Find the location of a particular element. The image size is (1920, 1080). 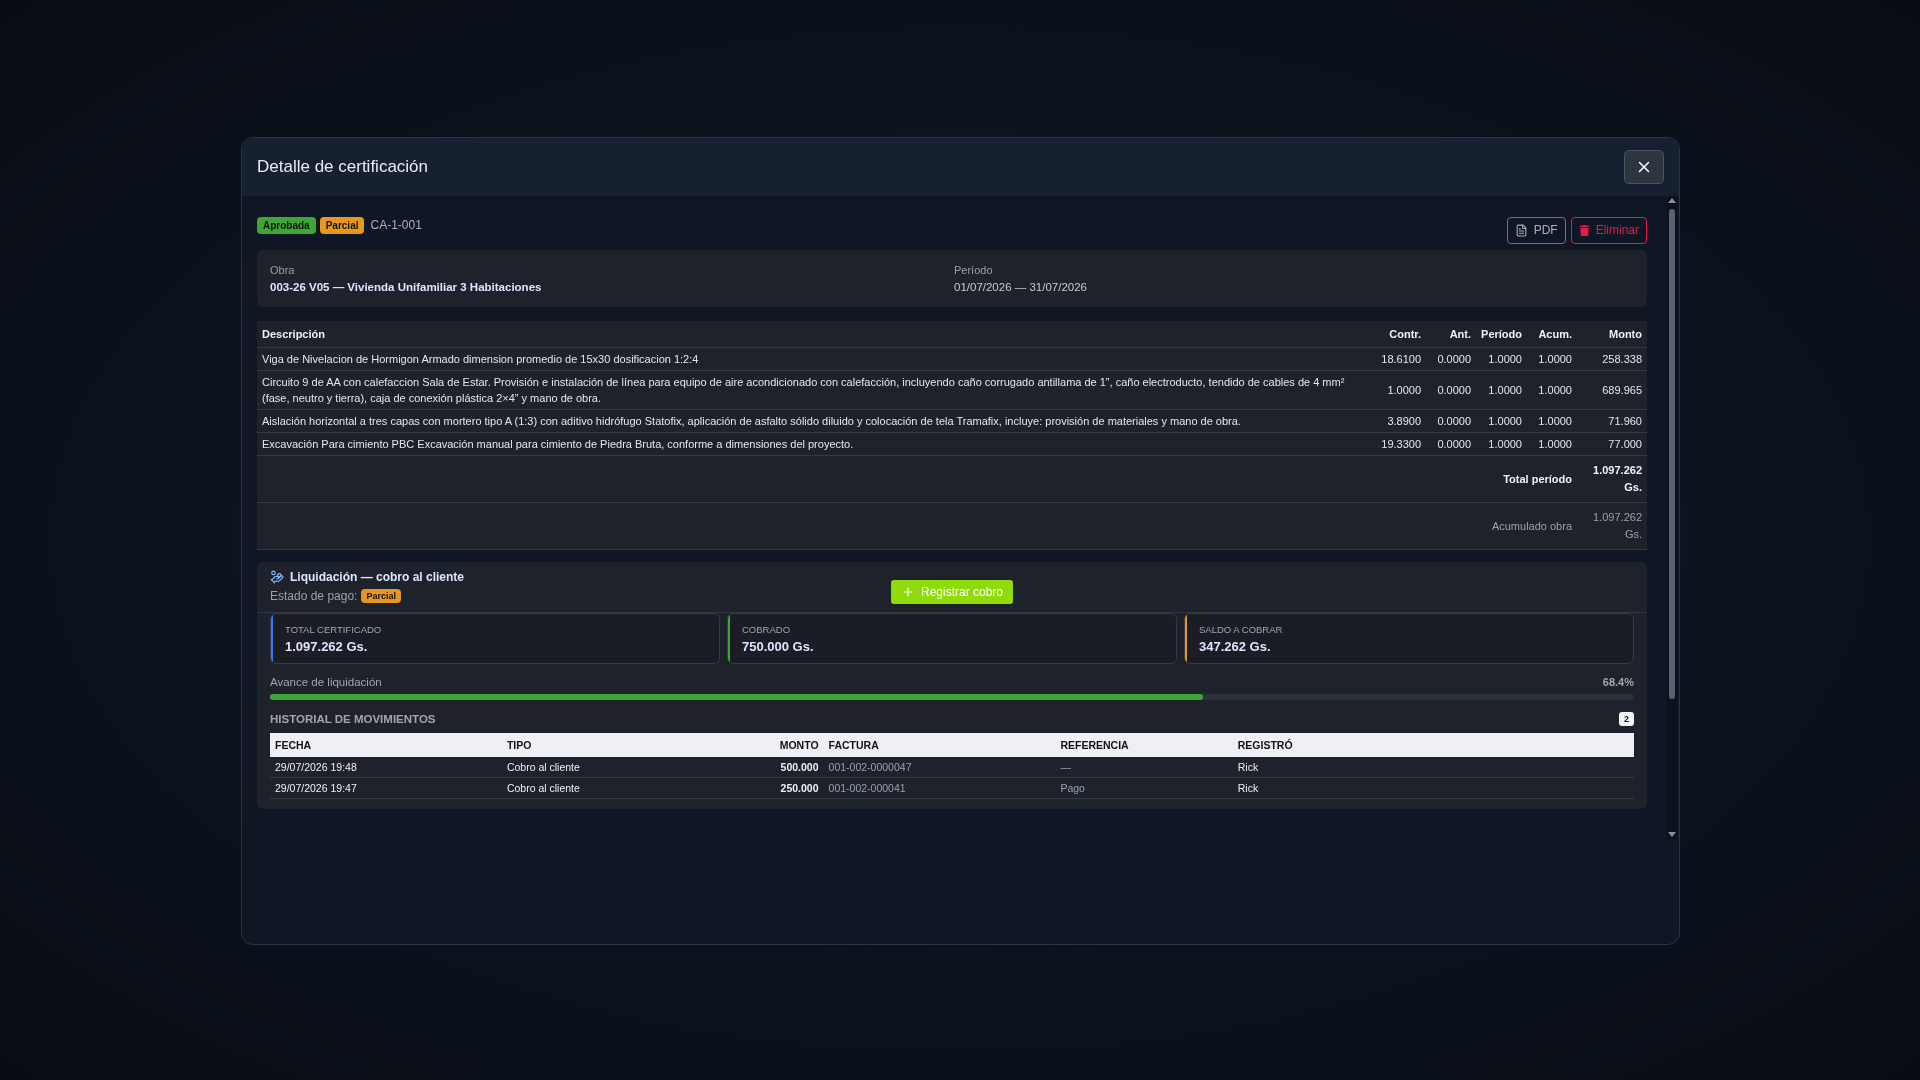

table-cell: Aislación horizontal a tres capas con mortero tipo A (1:3) con aditivo hidrófugo Statofix, aplicación de asfalto sólido diluido y colocación de tela Tramafix, incluye: provisión de materiales y mano de obra. is located at coordinates (817, 421).